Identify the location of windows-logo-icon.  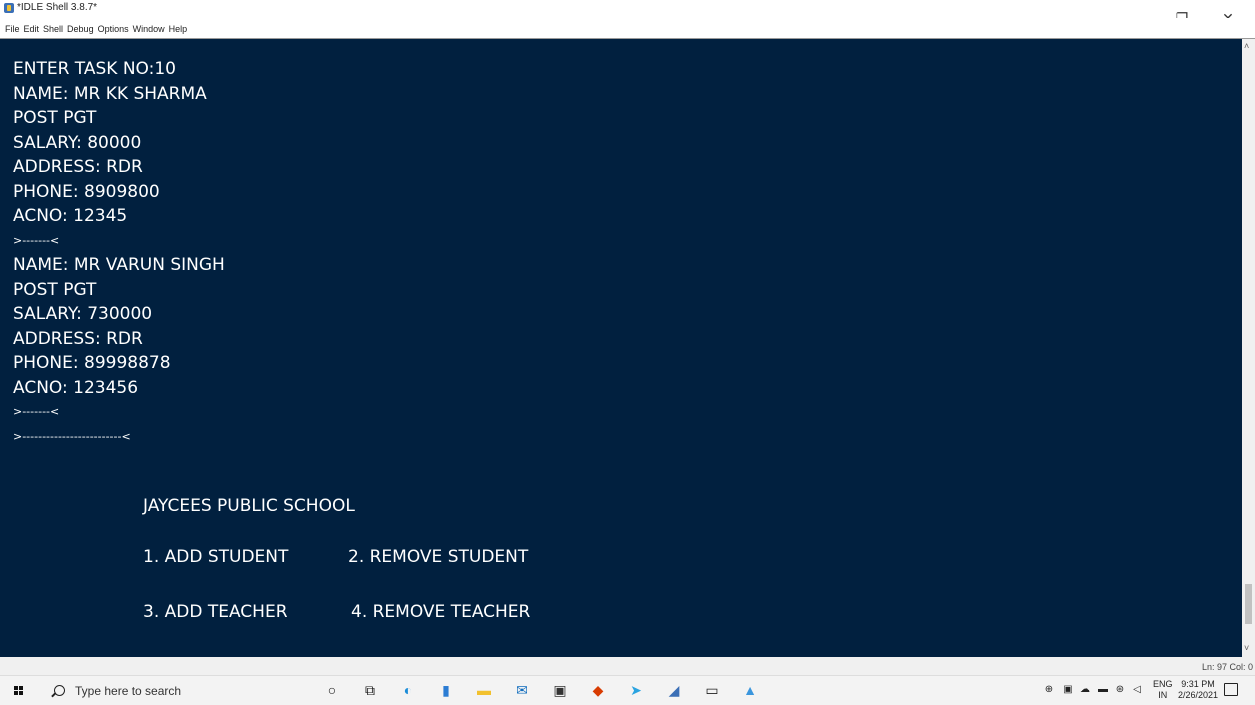
(19, 691).